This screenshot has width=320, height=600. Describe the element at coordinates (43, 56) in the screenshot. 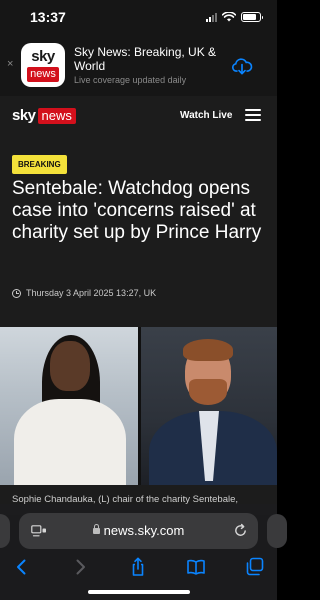

I see `app-icon-sky: sky` at that location.